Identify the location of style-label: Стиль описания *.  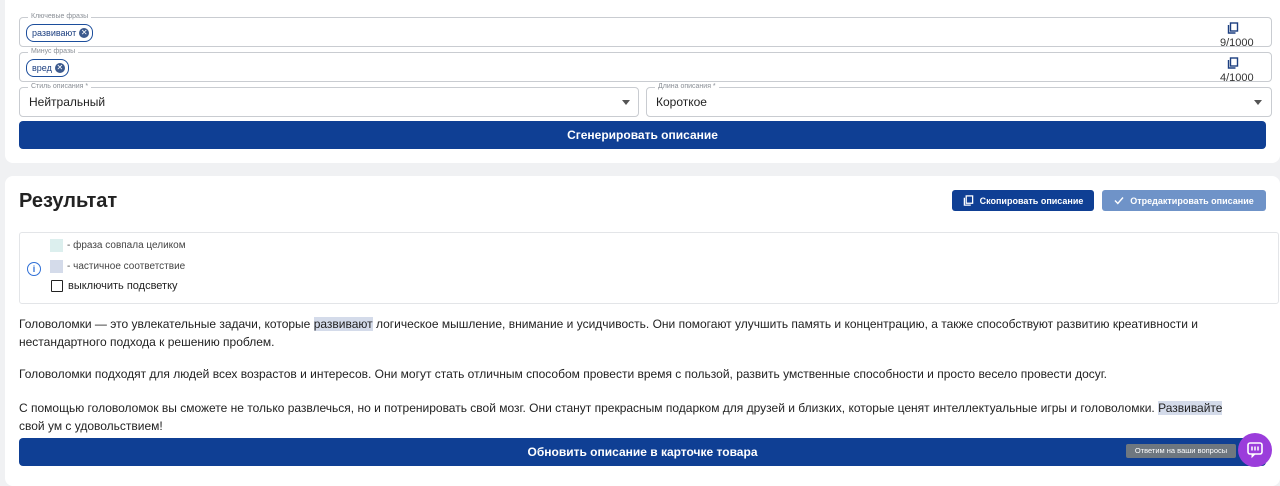
(60, 87).